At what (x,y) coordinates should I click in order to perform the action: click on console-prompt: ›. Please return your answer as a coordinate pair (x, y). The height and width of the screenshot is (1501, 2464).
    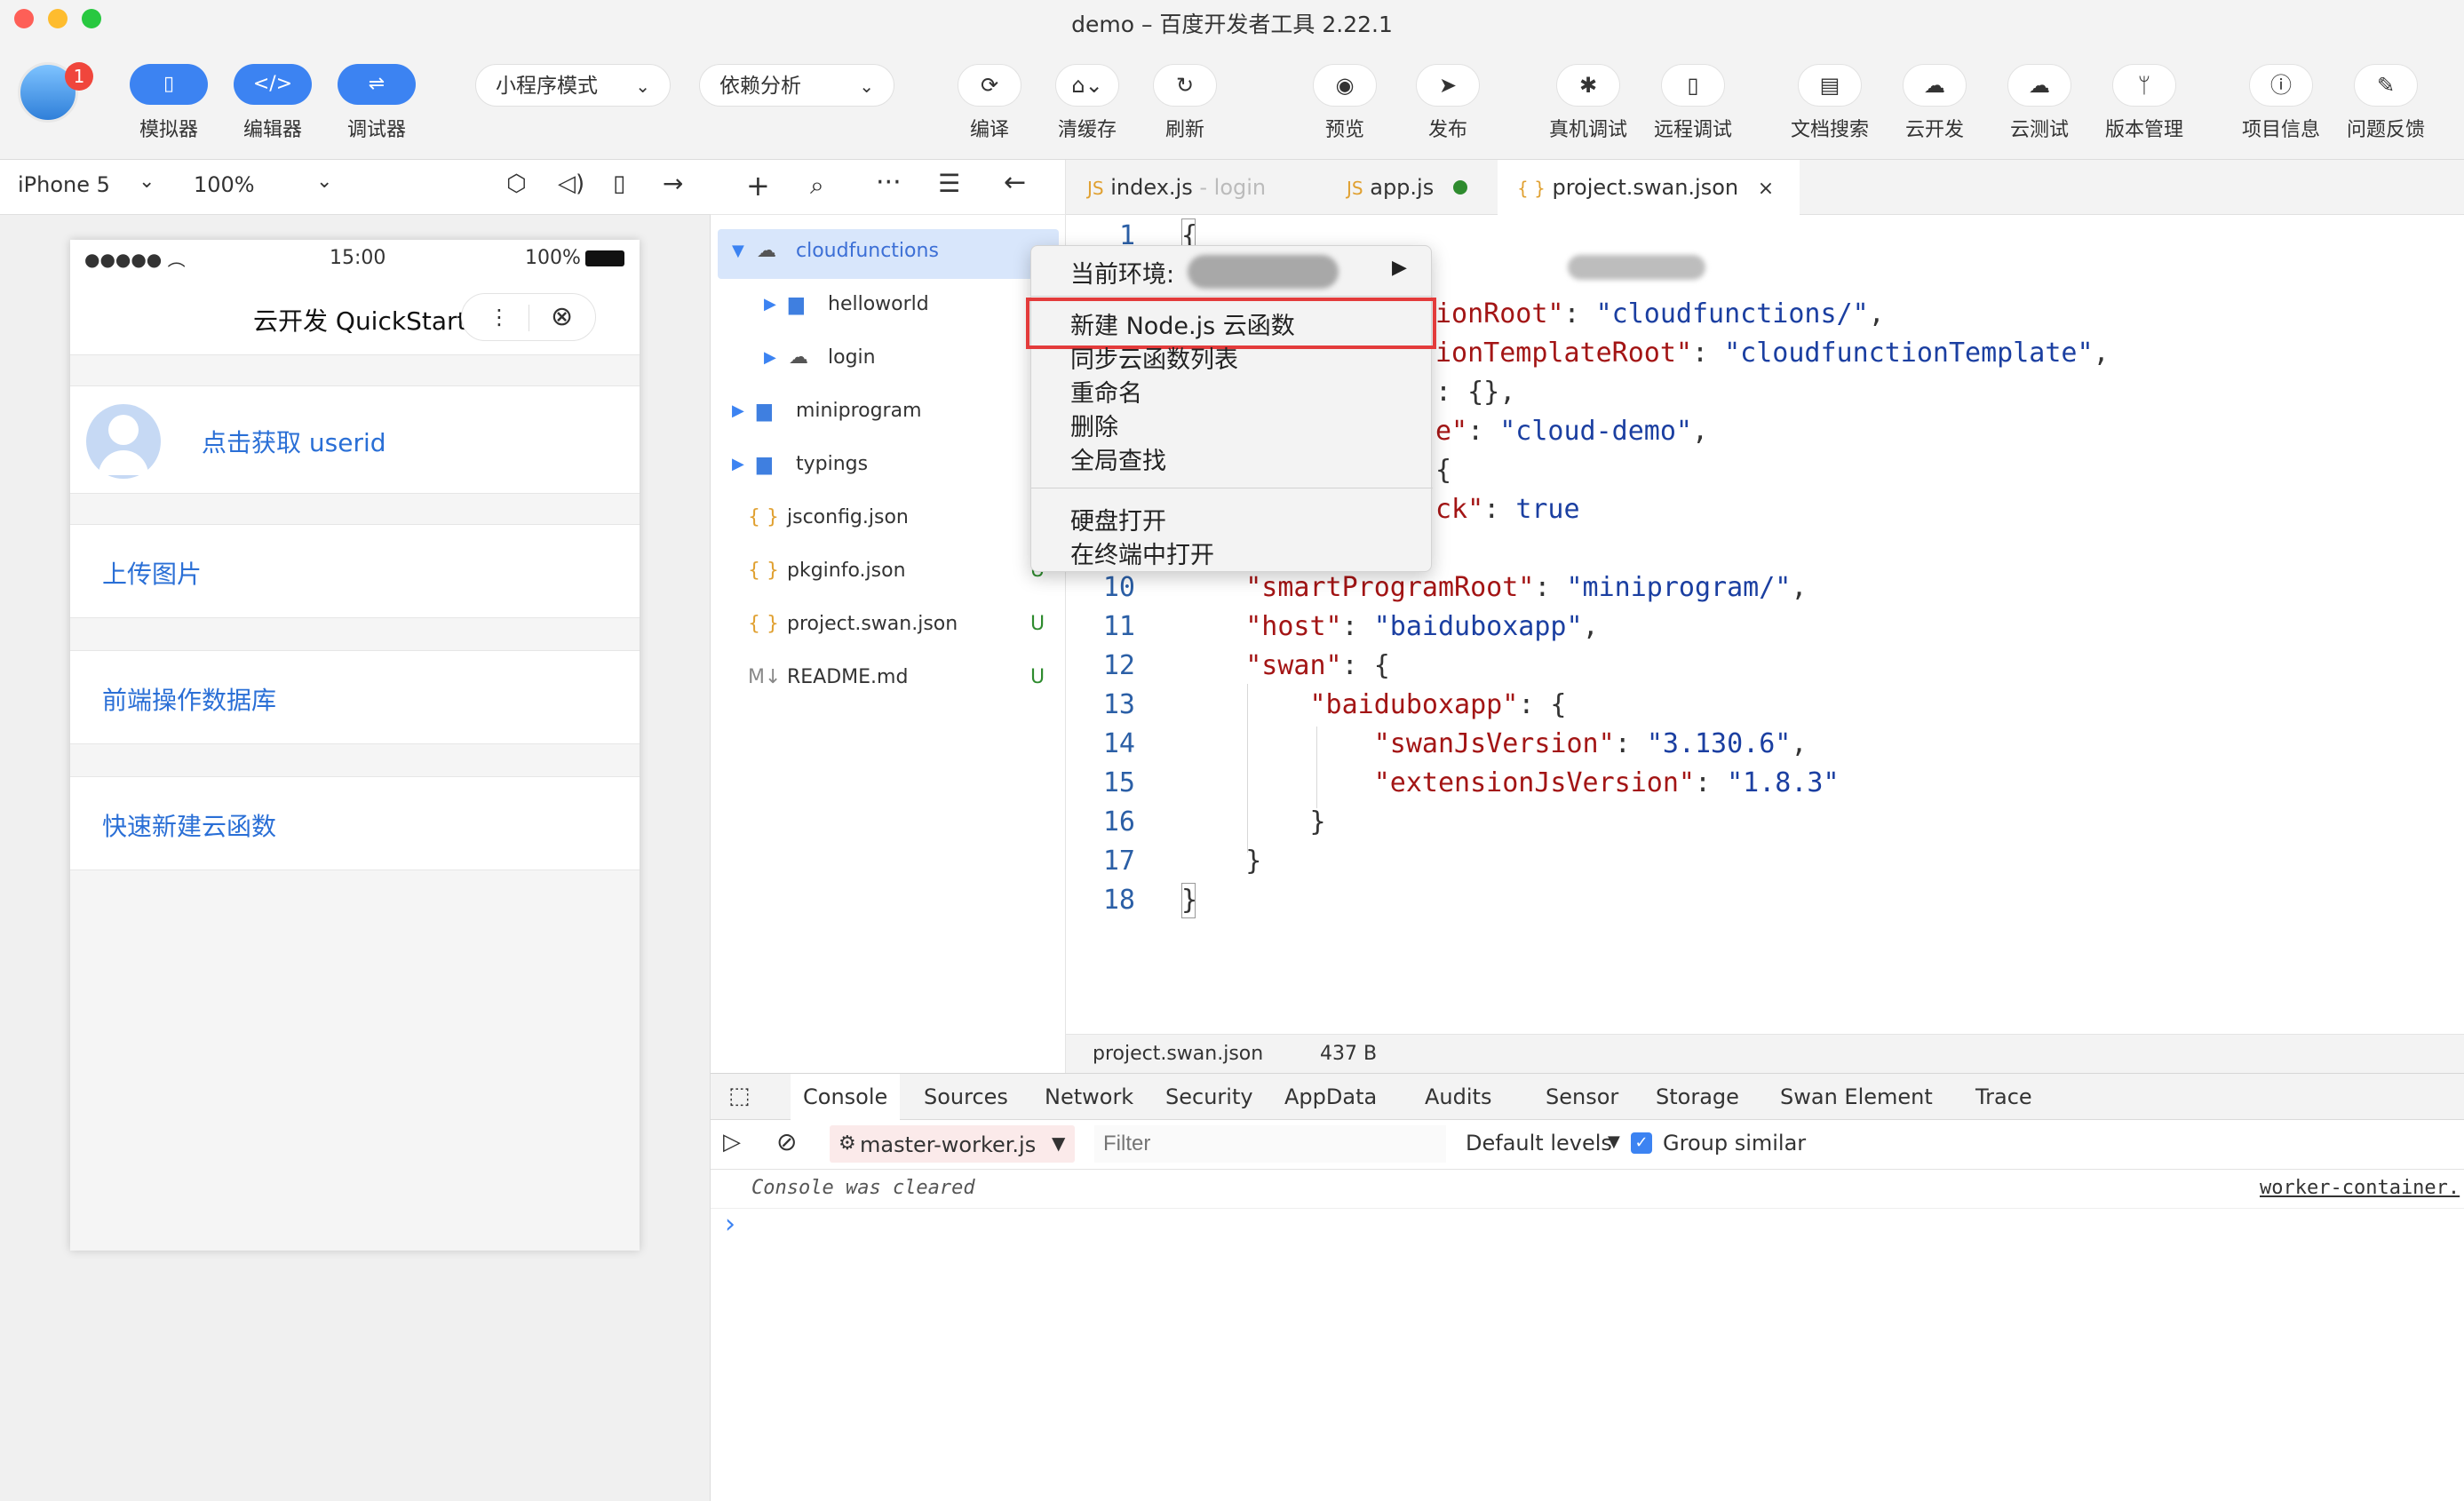
    Looking at the image, I should click on (730, 1224).